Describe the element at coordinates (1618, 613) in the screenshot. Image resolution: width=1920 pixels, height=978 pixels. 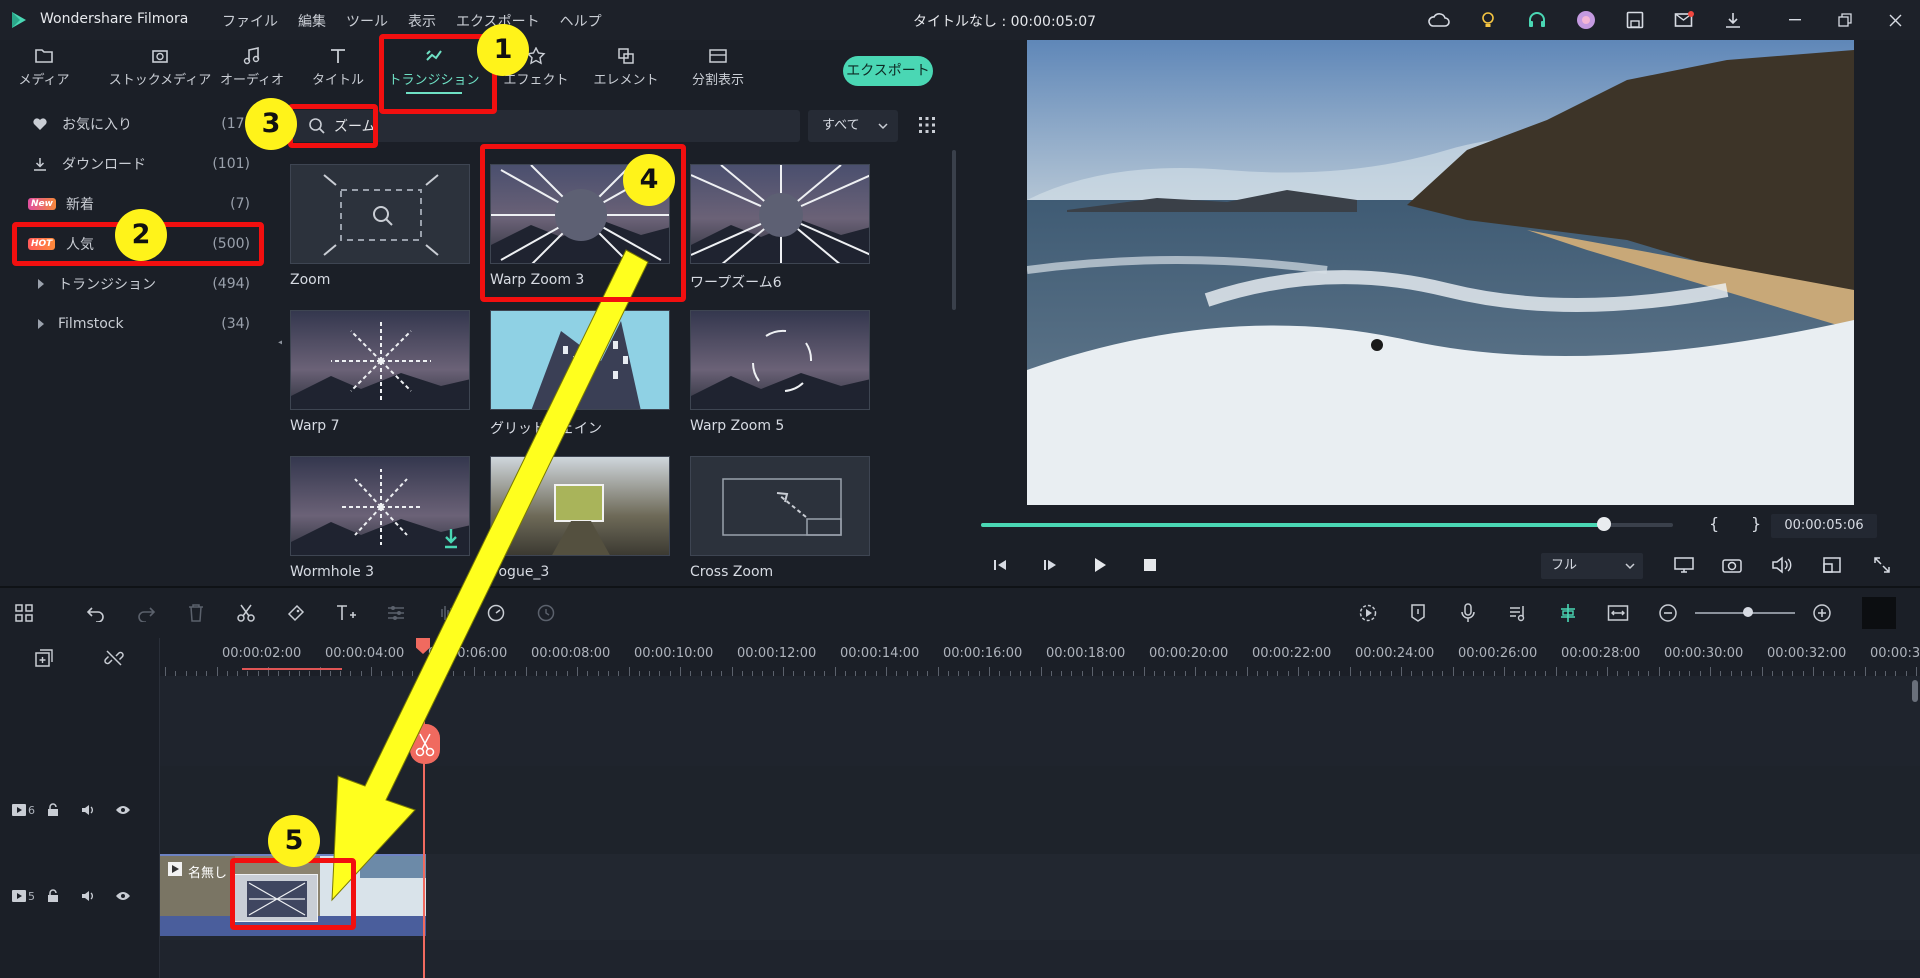
I see `fit-timeline-icon` at that location.